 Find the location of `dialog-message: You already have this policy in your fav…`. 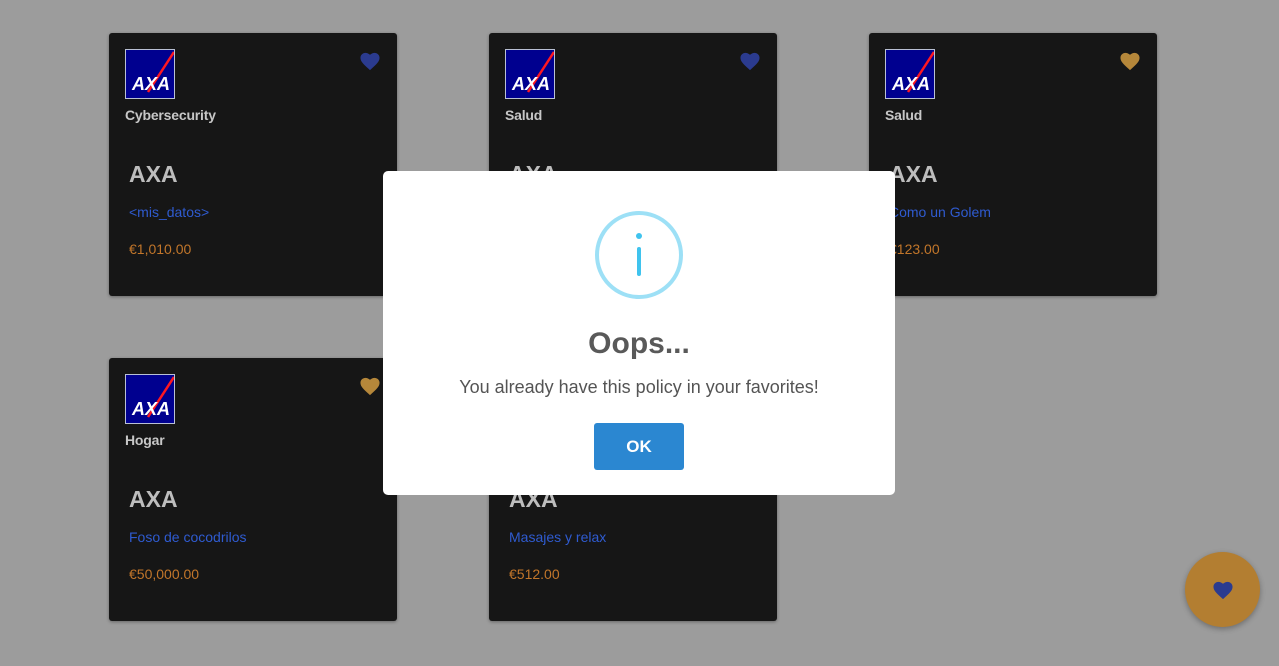

dialog-message: You already have this policy in your fav… is located at coordinates (639, 387).